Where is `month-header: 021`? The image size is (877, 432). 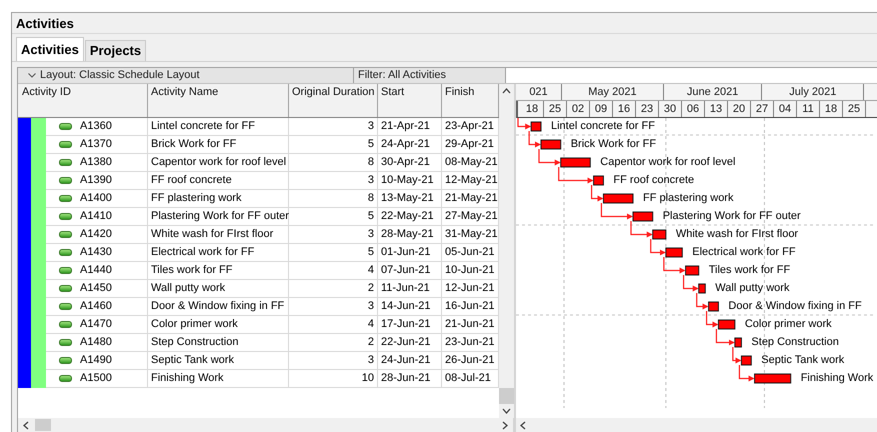 month-header: 021 is located at coordinates (539, 92).